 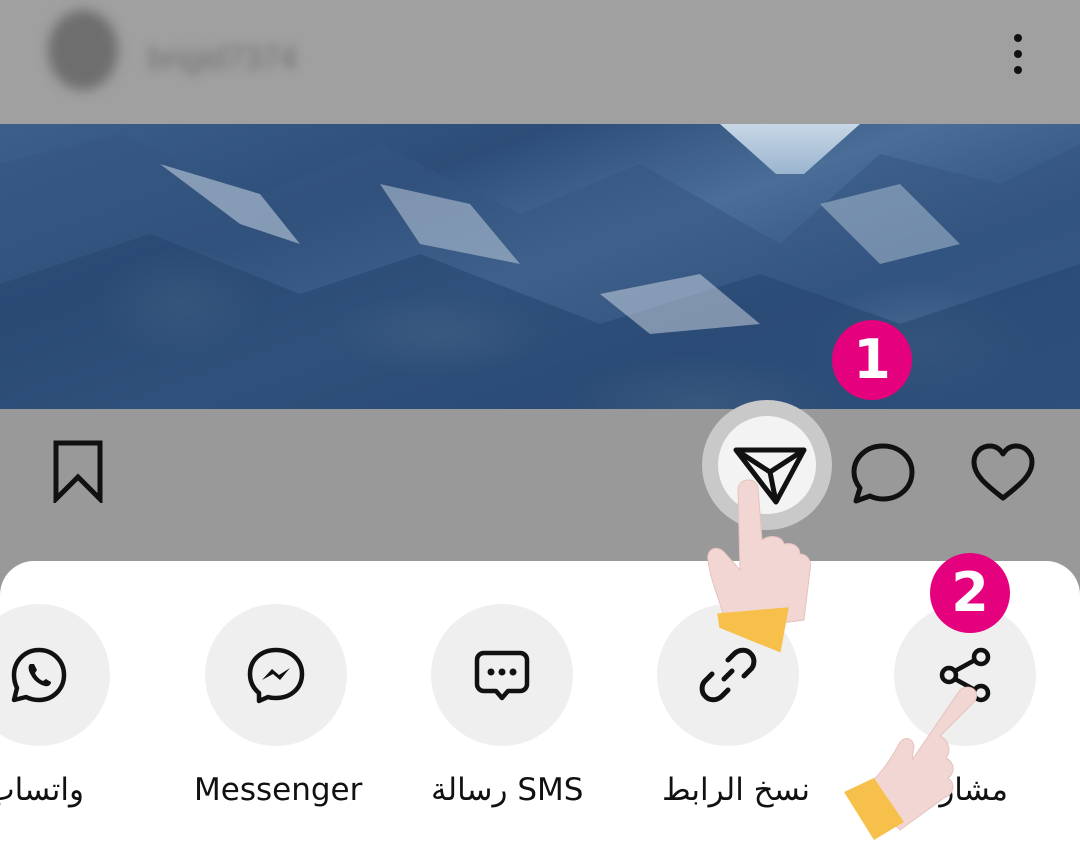 What do you see at coordinates (42, 790) in the screenshot?
I see `share-label-whatsapp: واتساب` at bounding box center [42, 790].